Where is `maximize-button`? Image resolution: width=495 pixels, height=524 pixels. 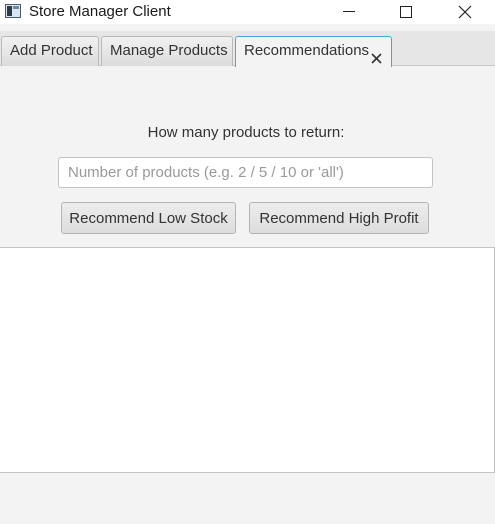 maximize-button is located at coordinates (406, 12).